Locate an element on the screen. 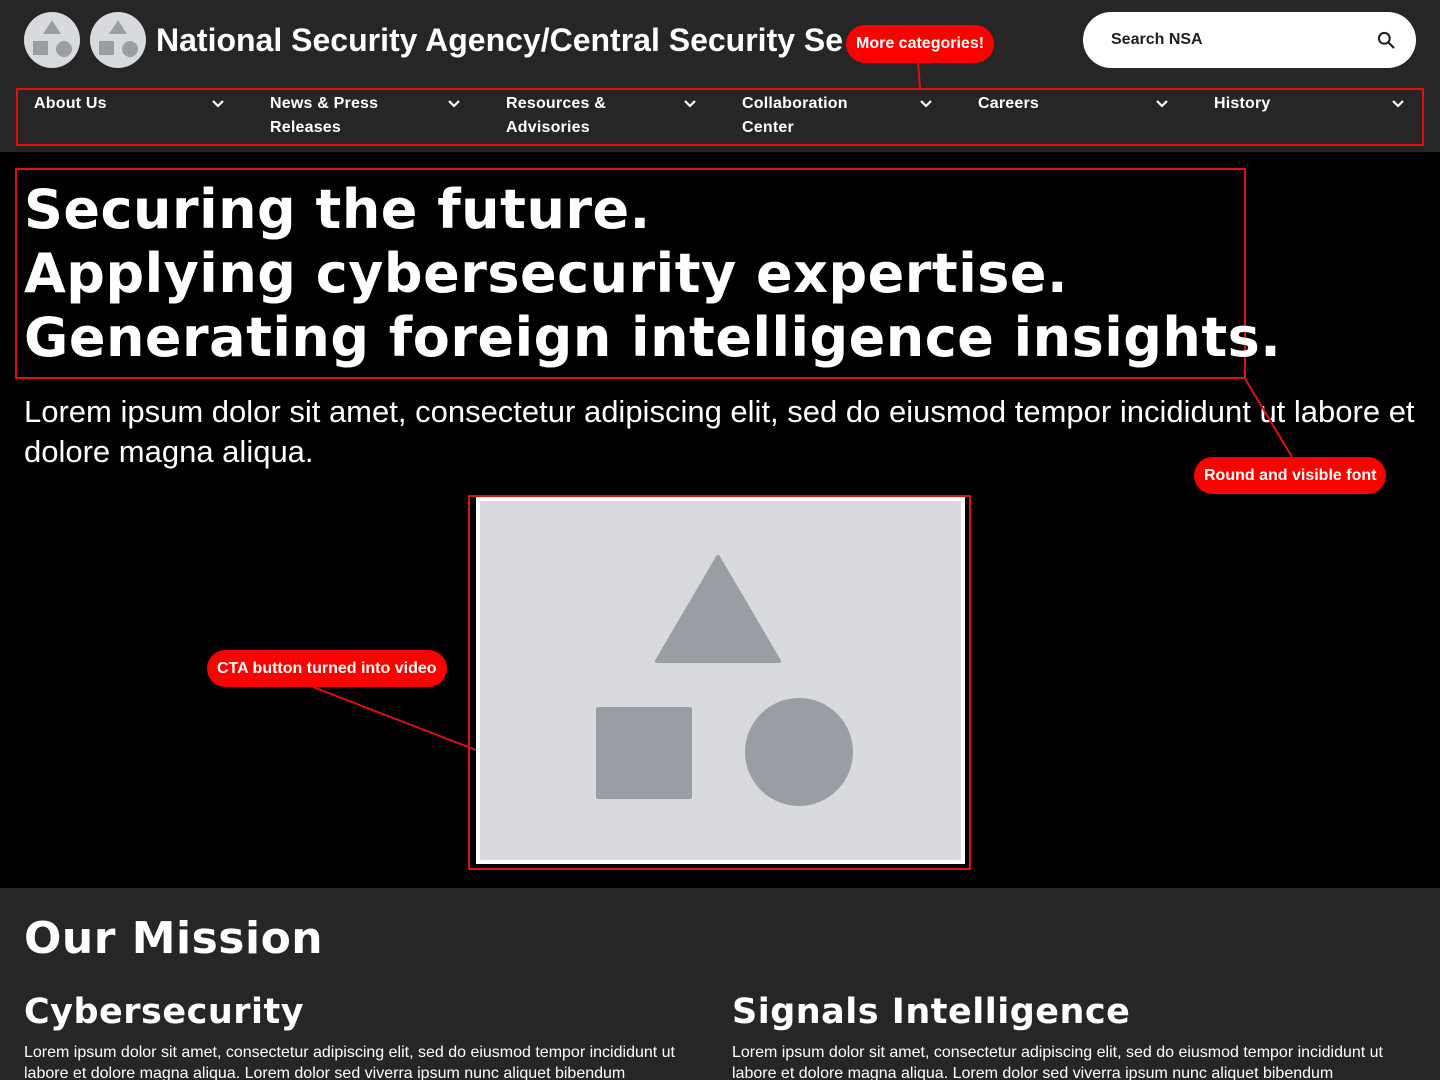 The height and width of the screenshot is (1080, 1440). hero-video is located at coordinates (720, 680).